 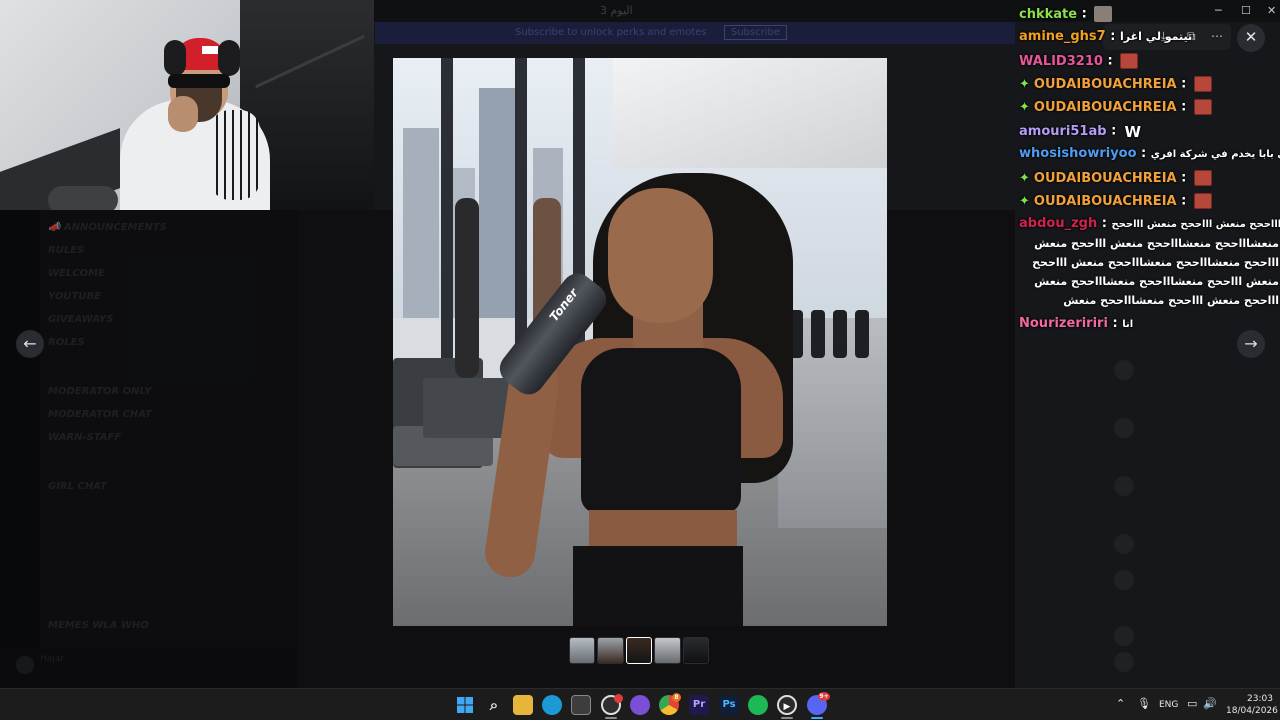 I want to click on sports-top, so click(x=661, y=430).